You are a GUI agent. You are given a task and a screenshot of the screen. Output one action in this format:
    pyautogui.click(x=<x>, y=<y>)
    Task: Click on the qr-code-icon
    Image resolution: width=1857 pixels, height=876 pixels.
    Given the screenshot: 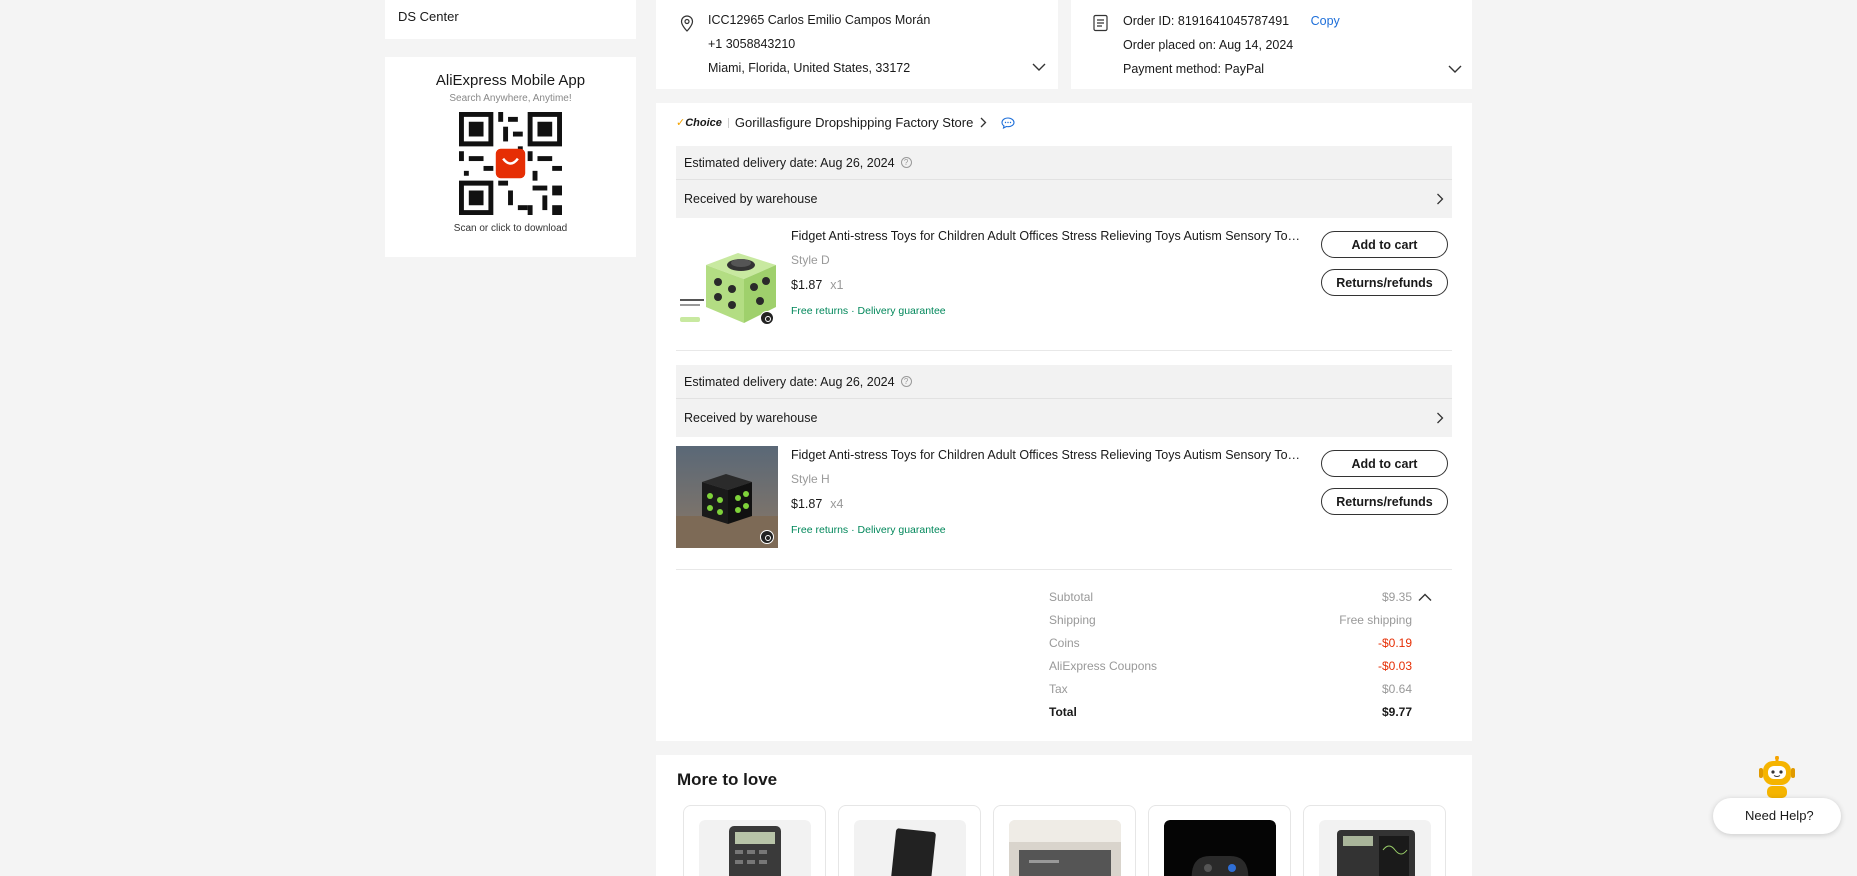 What is the action you would take?
    pyautogui.click(x=510, y=163)
    